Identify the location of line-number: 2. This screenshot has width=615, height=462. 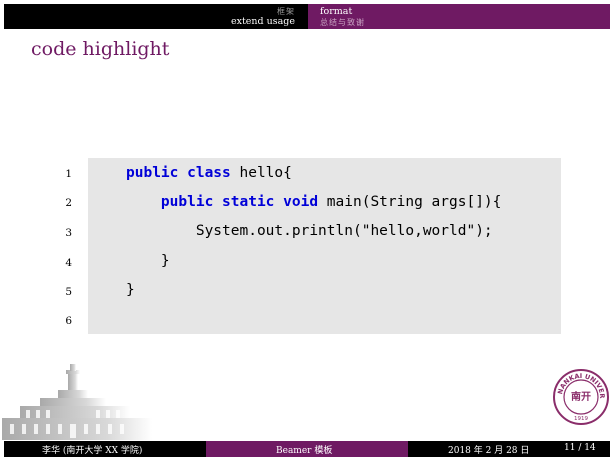
(68, 203).